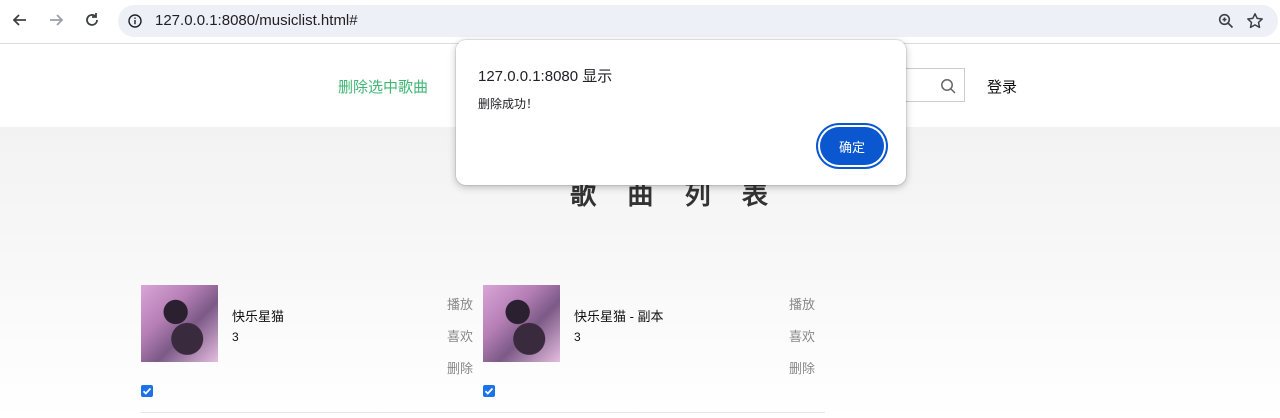  Describe the element at coordinates (1002, 86) in the screenshot. I see `login-link: 登录` at that location.